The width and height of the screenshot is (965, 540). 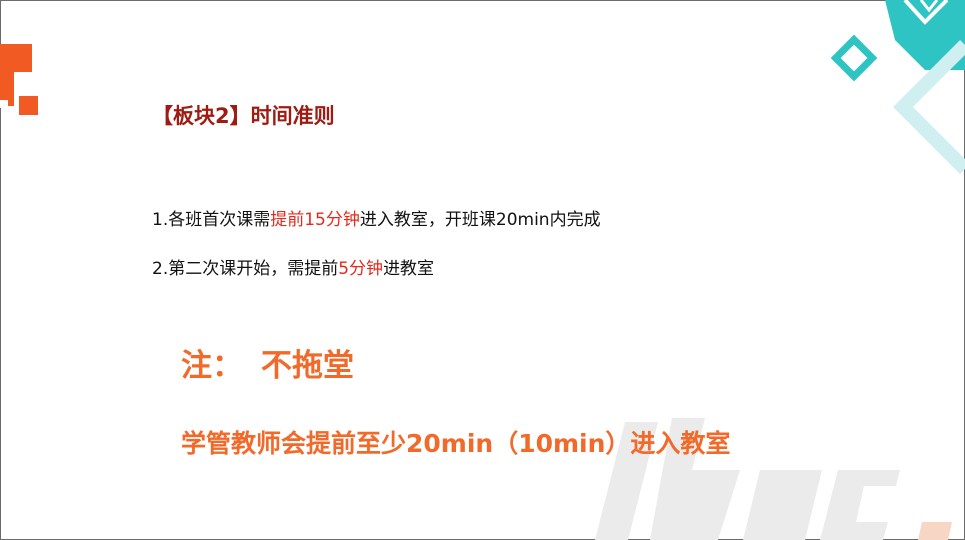 I want to click on rule-2-text-start: 2.第二次课开始，需提前, so click(x=245, y=269).